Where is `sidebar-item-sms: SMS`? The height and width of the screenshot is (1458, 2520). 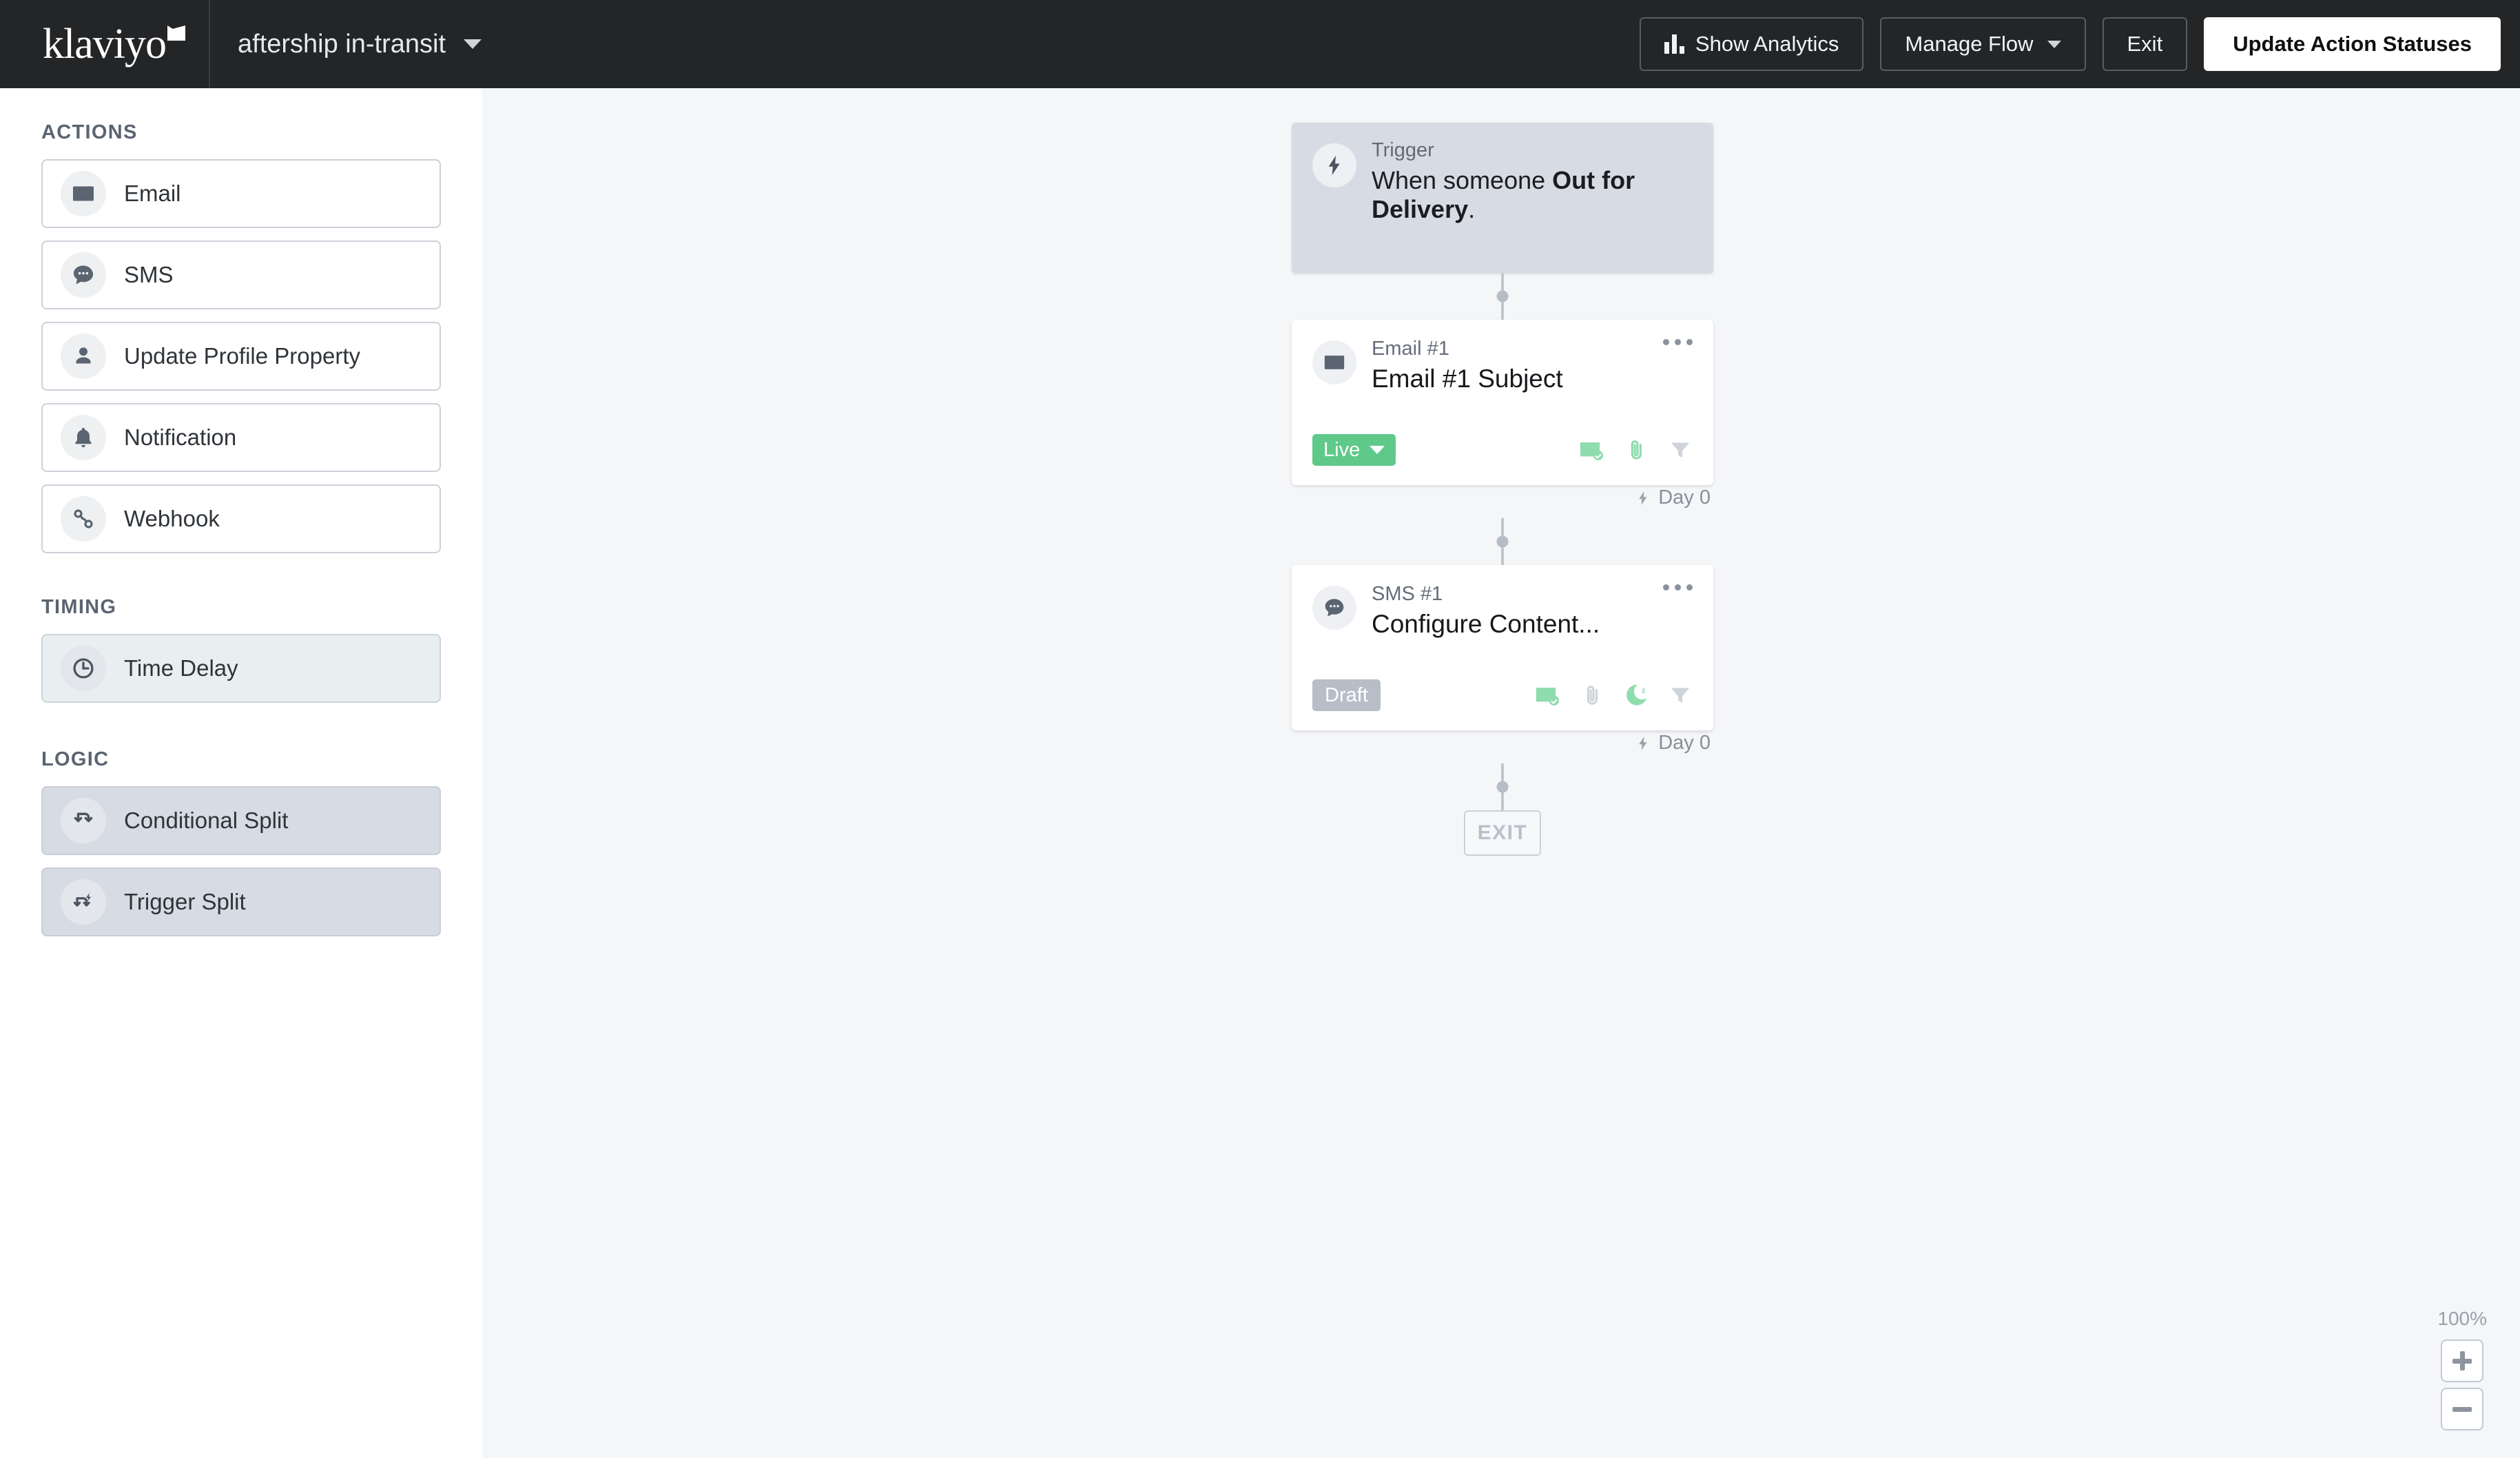
sidebar-item-sms: SMS is located at coordinates (241, 274).